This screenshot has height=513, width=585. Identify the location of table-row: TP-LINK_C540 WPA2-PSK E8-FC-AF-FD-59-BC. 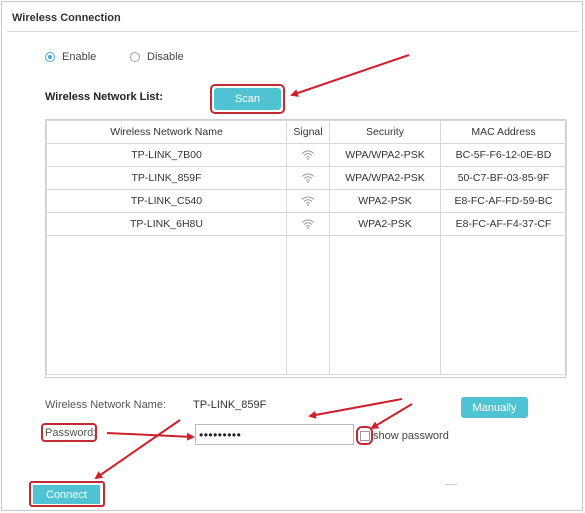
(306, 201).